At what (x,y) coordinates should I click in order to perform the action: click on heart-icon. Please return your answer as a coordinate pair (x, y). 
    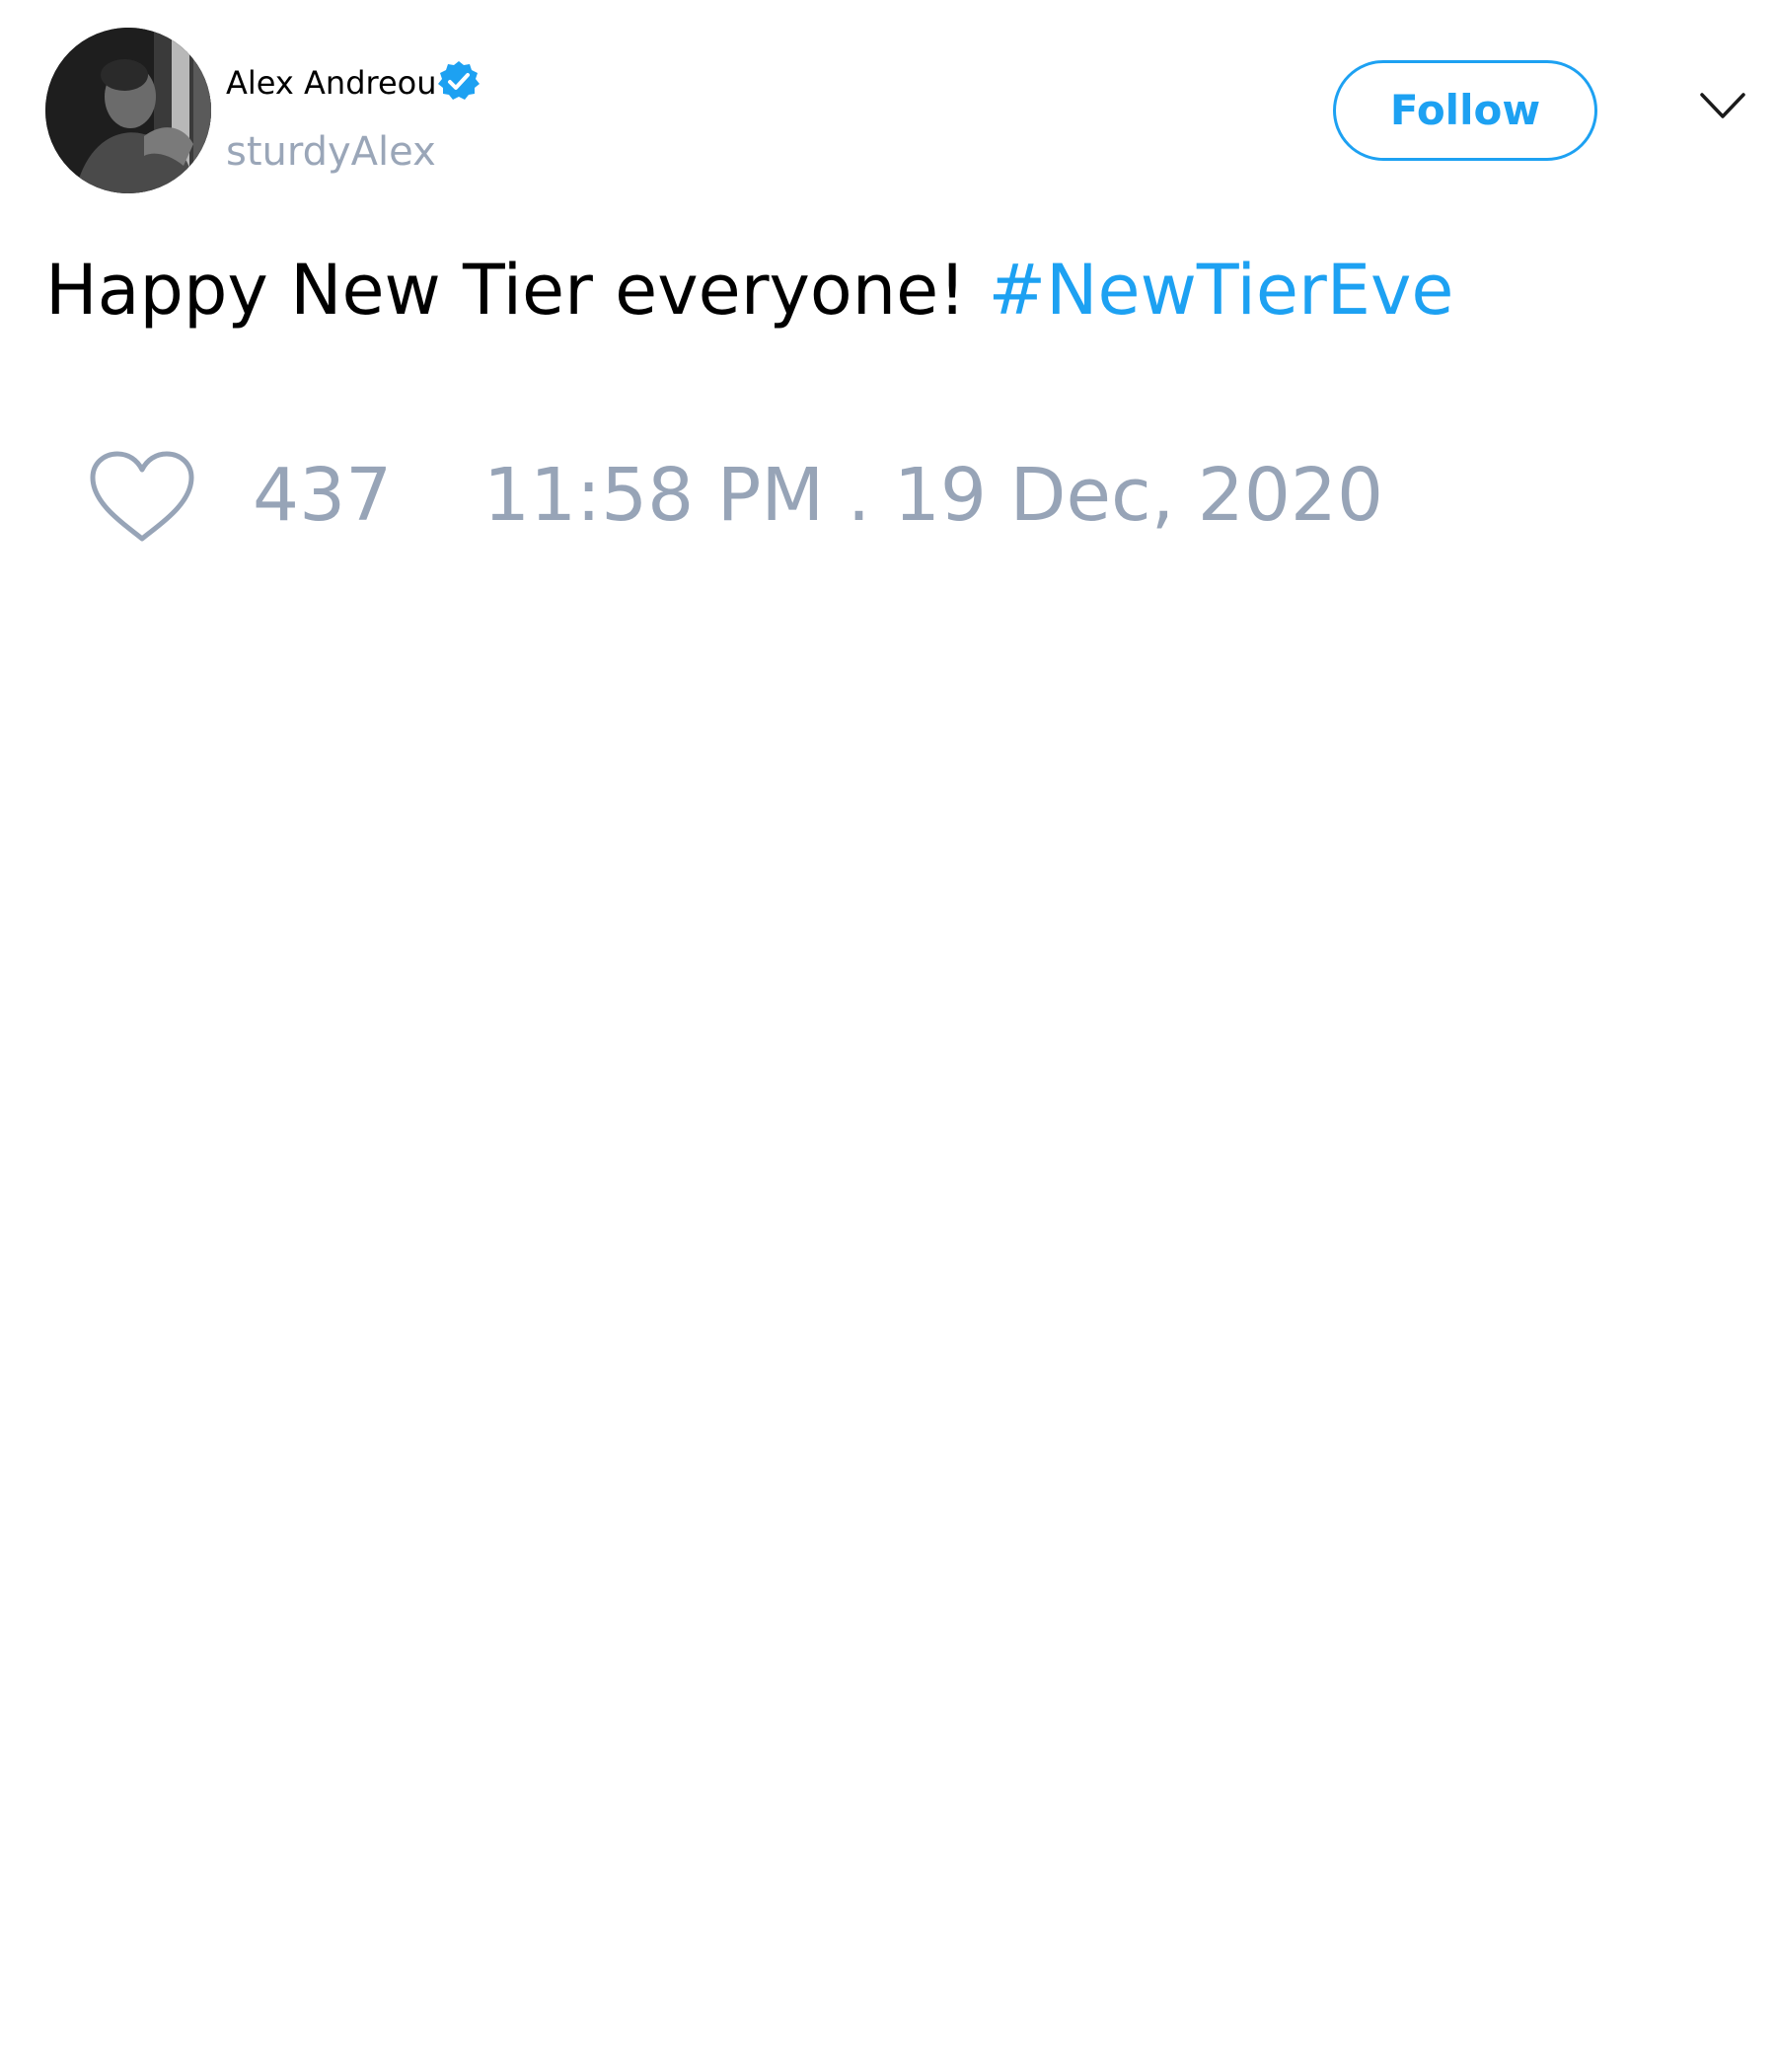
    Looking at the image, I should click on (142, 498).